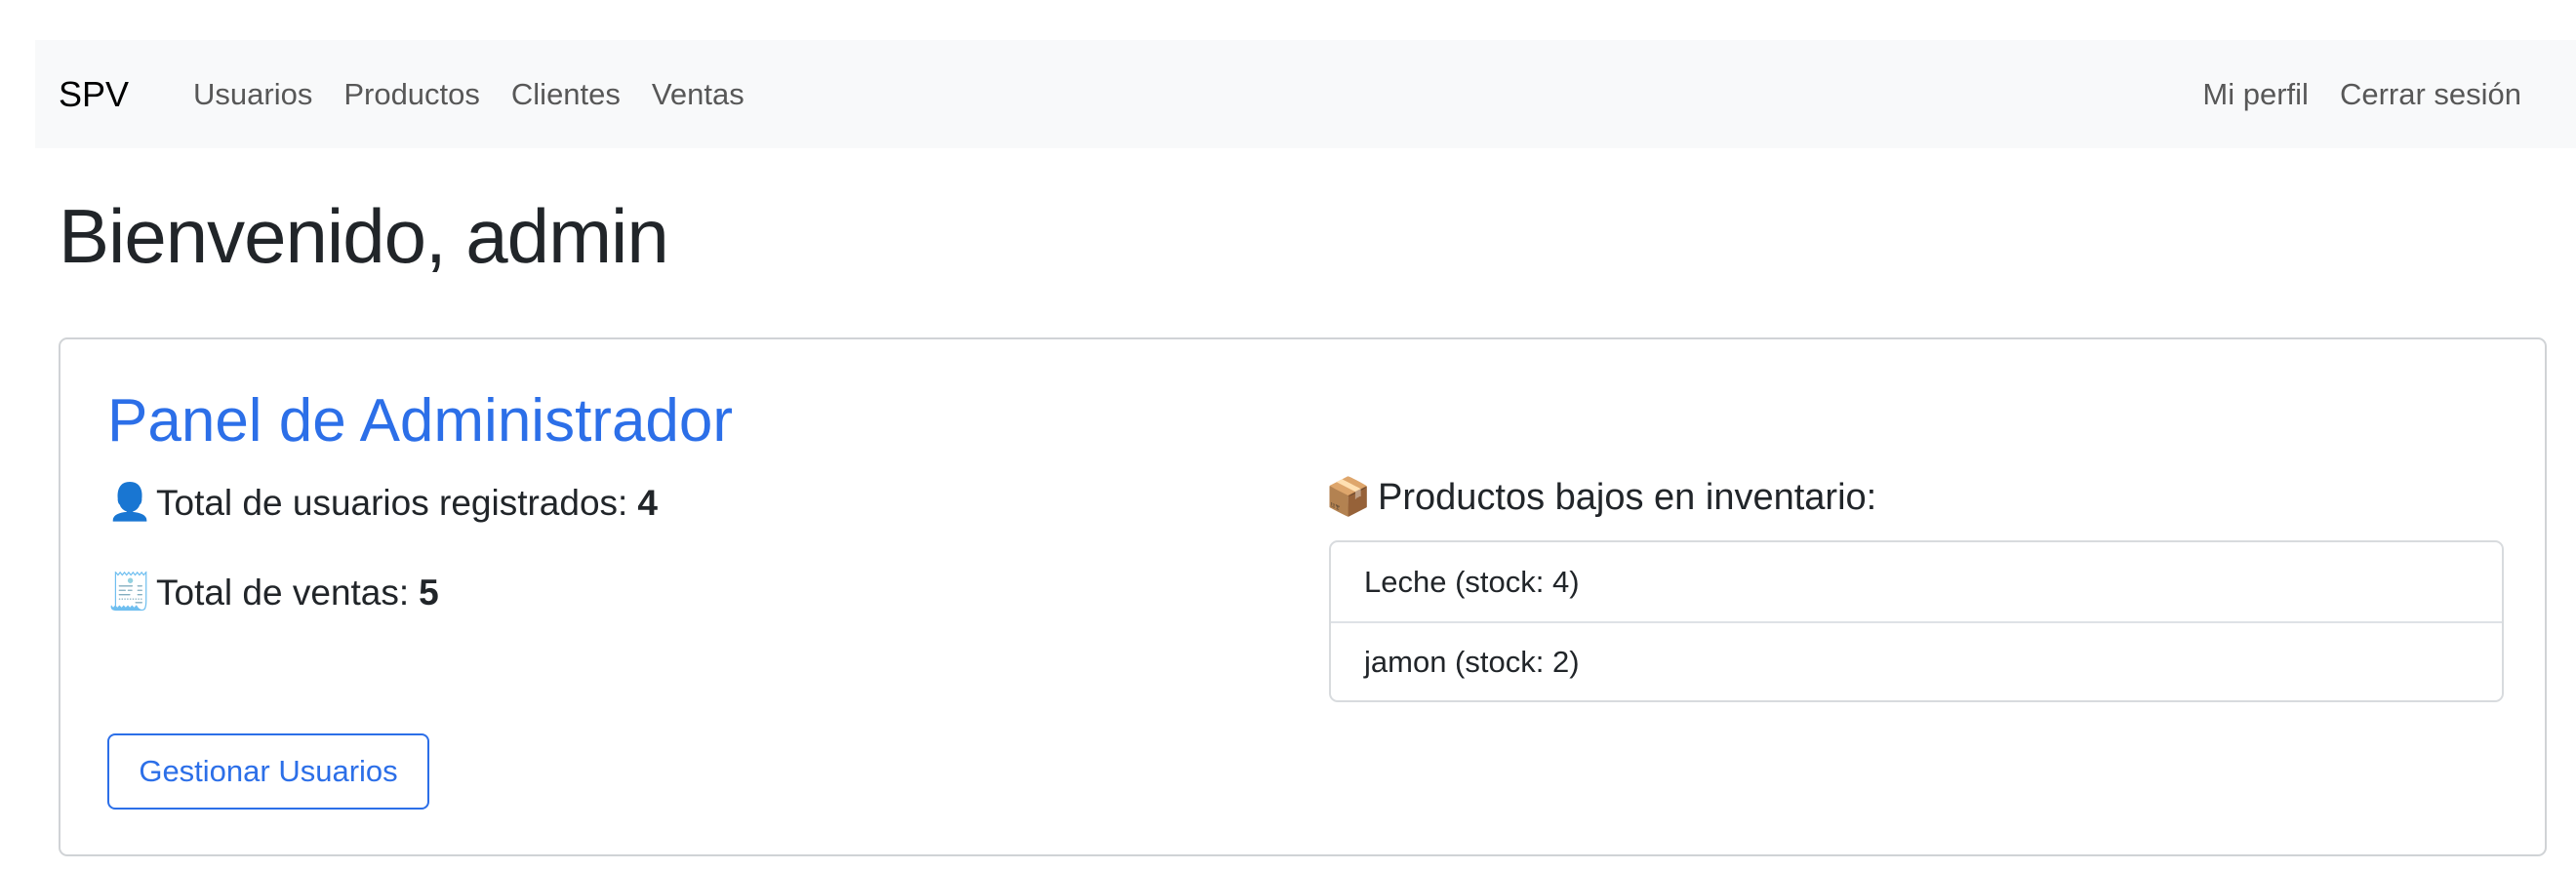  I want to click on package-icon: 📦, so click(1348, 497).